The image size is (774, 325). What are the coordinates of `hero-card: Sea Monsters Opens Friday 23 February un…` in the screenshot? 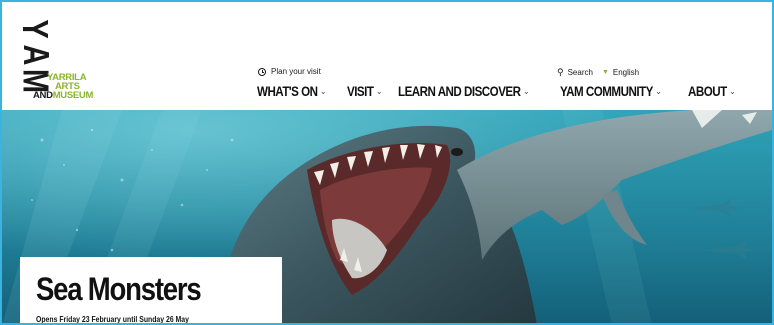 It's located at (151, 290).